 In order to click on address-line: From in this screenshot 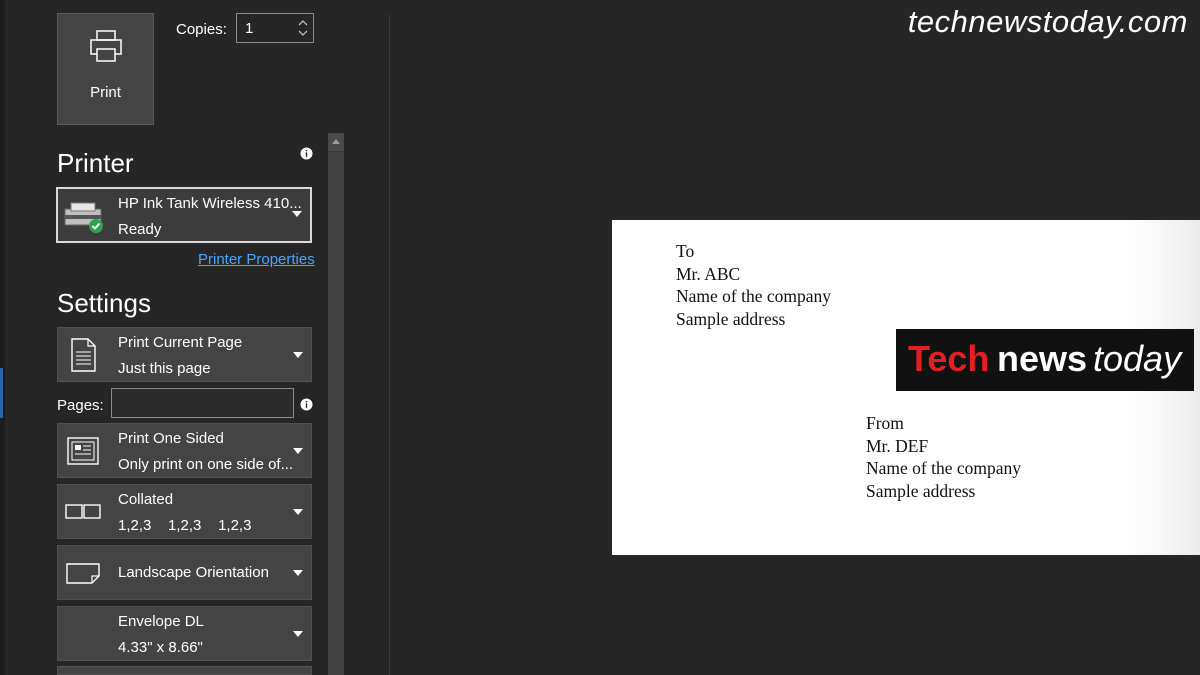, I will do `click(885, 423)`.